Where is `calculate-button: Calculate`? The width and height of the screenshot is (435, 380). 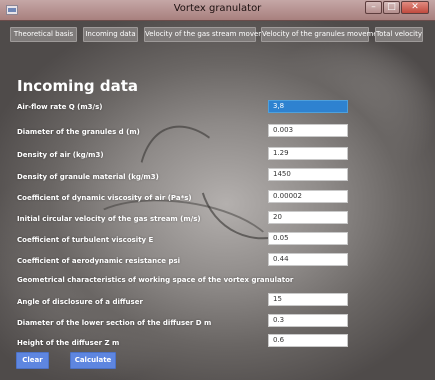 calculate-button: Calculate is located at coordinates (93, 360).